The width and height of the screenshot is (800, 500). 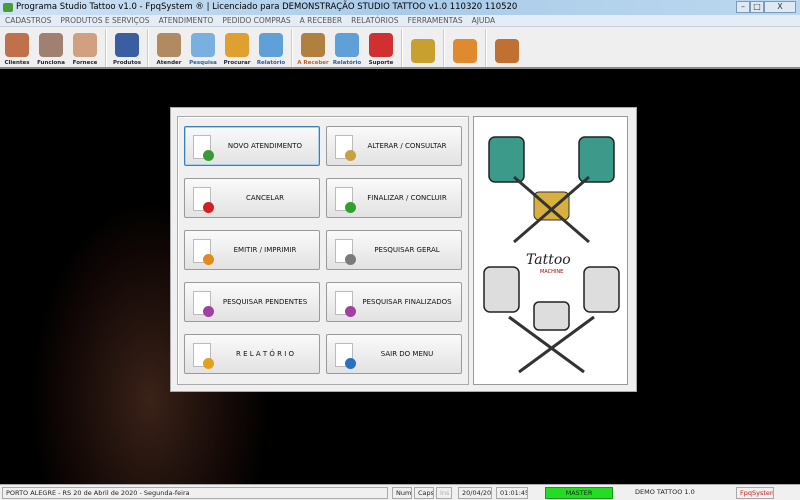 I want to click on finished-icon, so click(x=345, y=304).